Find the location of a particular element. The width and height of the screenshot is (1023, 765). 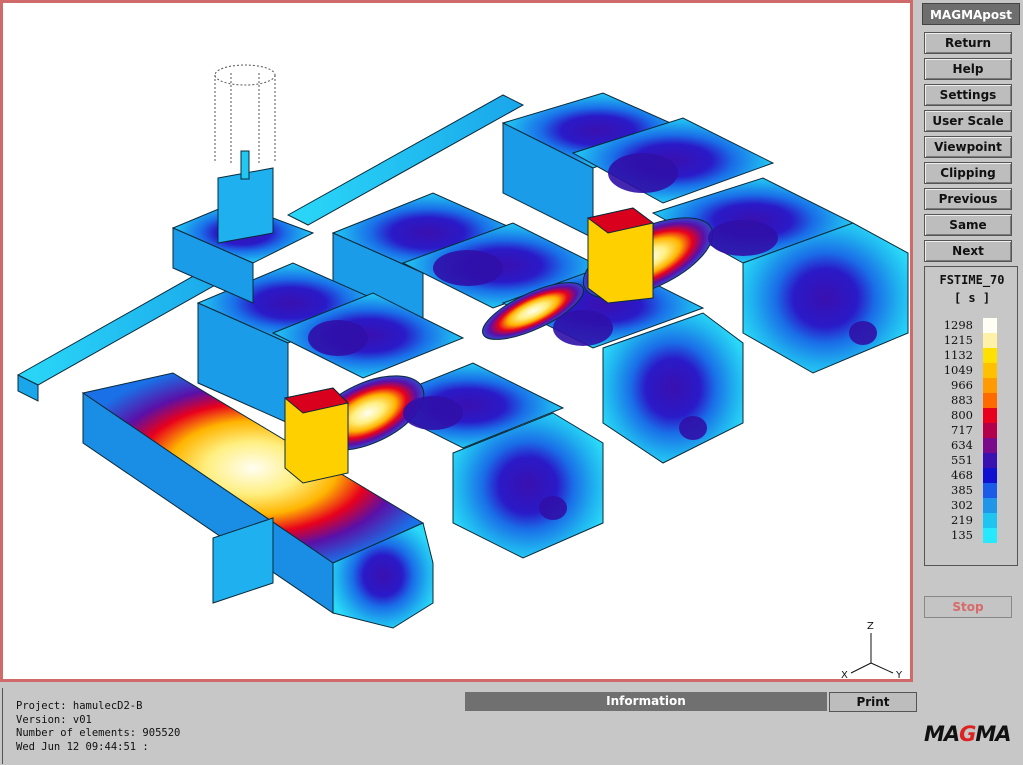

clipping-button: Clipping is located at coordinates (968, 173).